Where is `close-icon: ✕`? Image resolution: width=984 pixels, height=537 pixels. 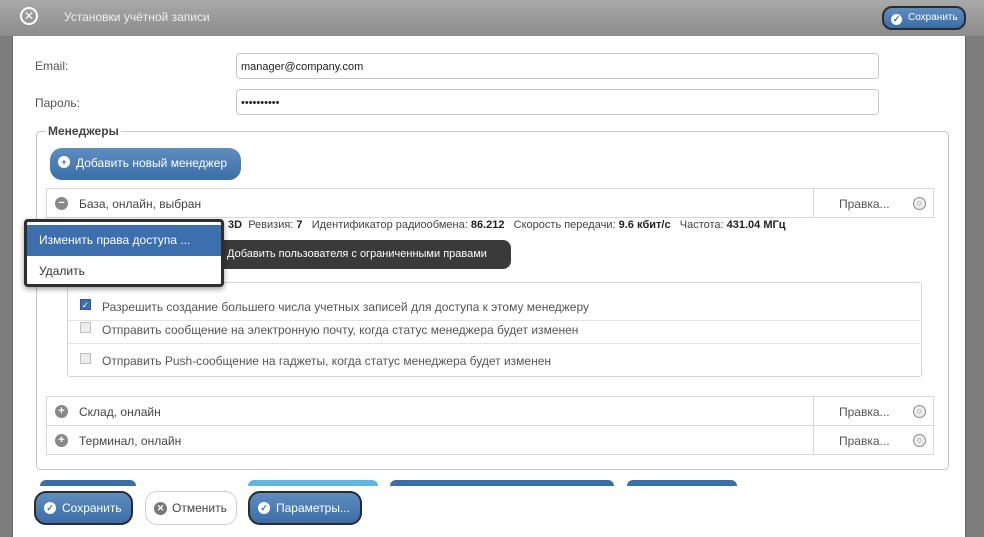 close-icon: ✕ is located at coordinates (29, 16).